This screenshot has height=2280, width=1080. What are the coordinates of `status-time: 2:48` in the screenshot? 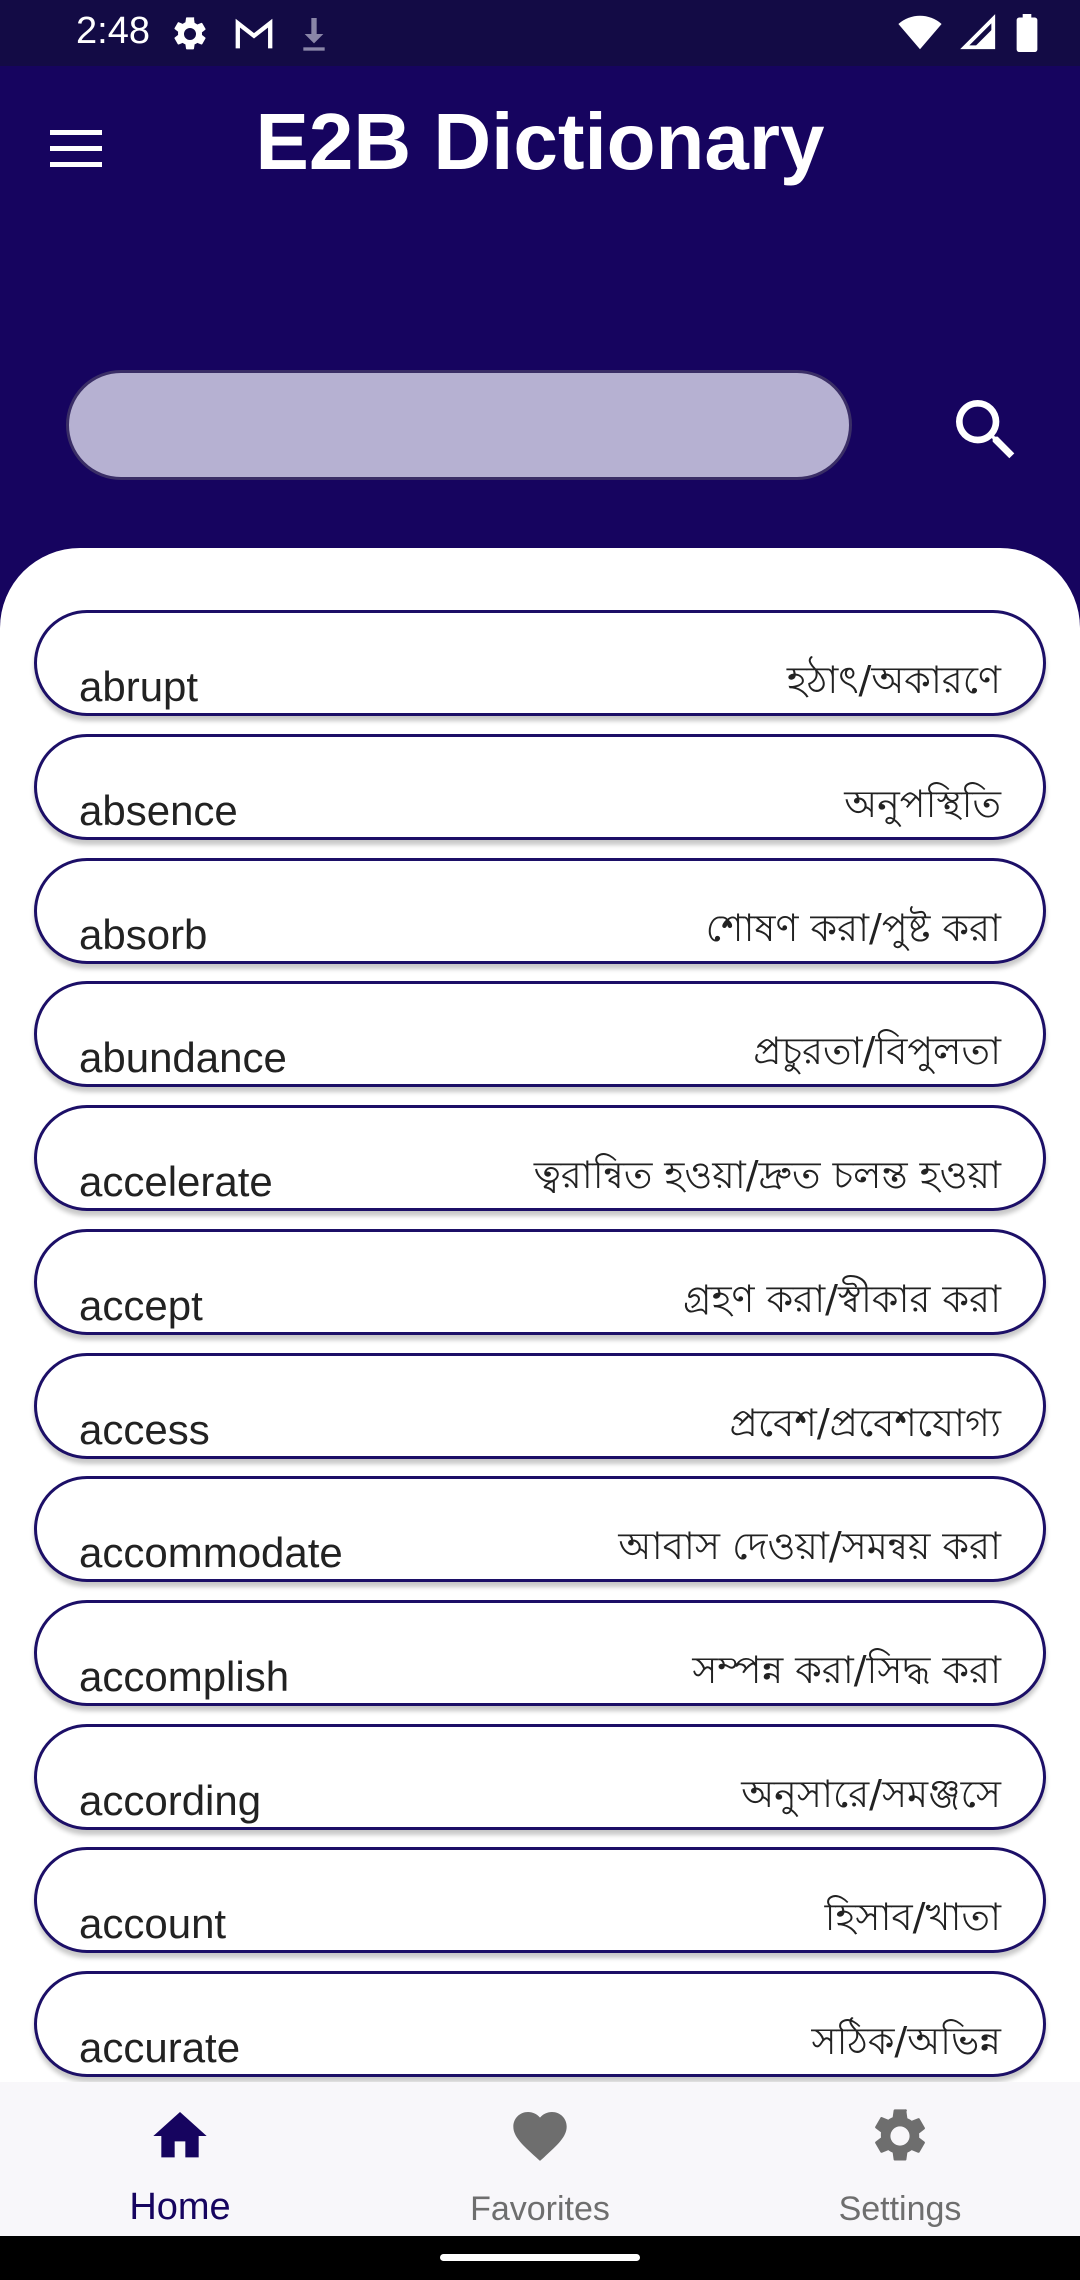 It's located at (113, 31).